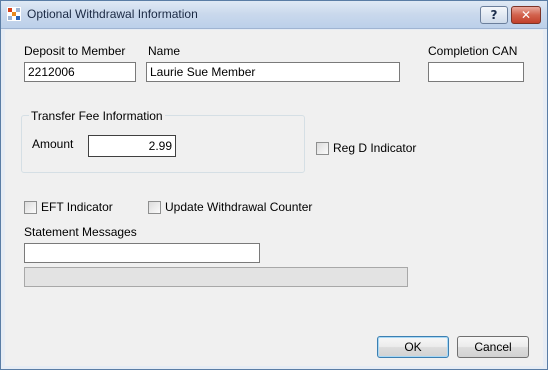 This screenshot has height=370, width=548. I want to click on update-withdrawal-counter-checkbox: Update Withdrawal Counter, so click(230, 207).